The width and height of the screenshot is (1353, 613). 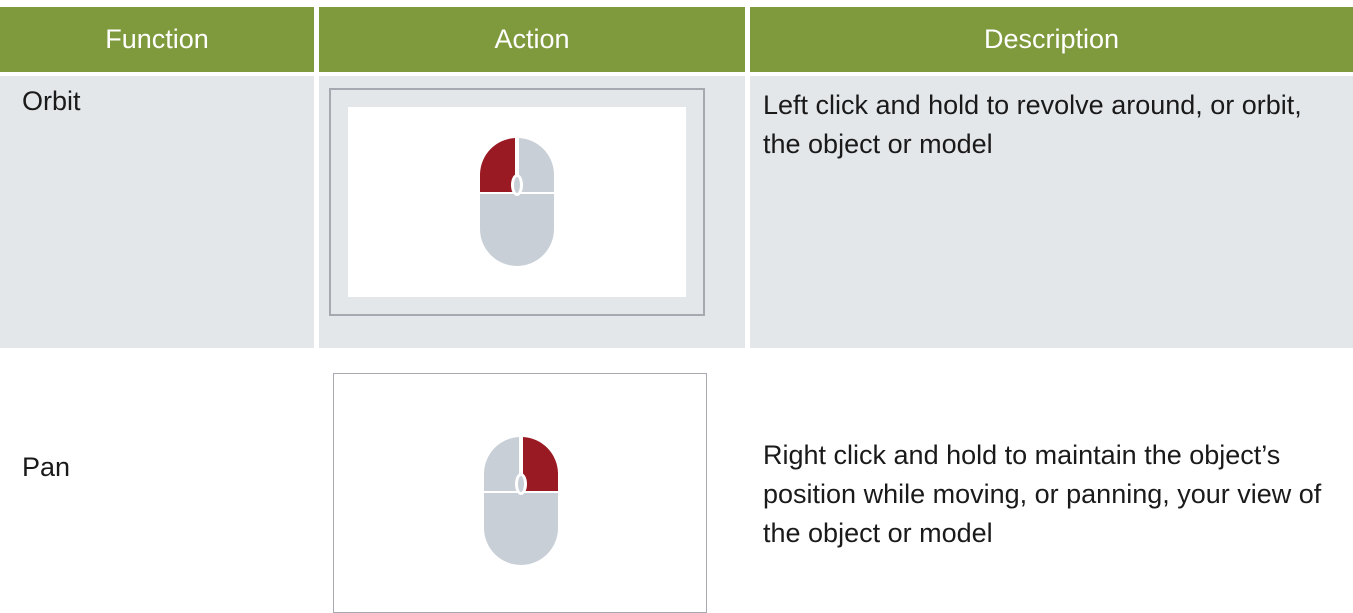 I want to click on mouse-right-click-icon, so click(x=521, y=501).